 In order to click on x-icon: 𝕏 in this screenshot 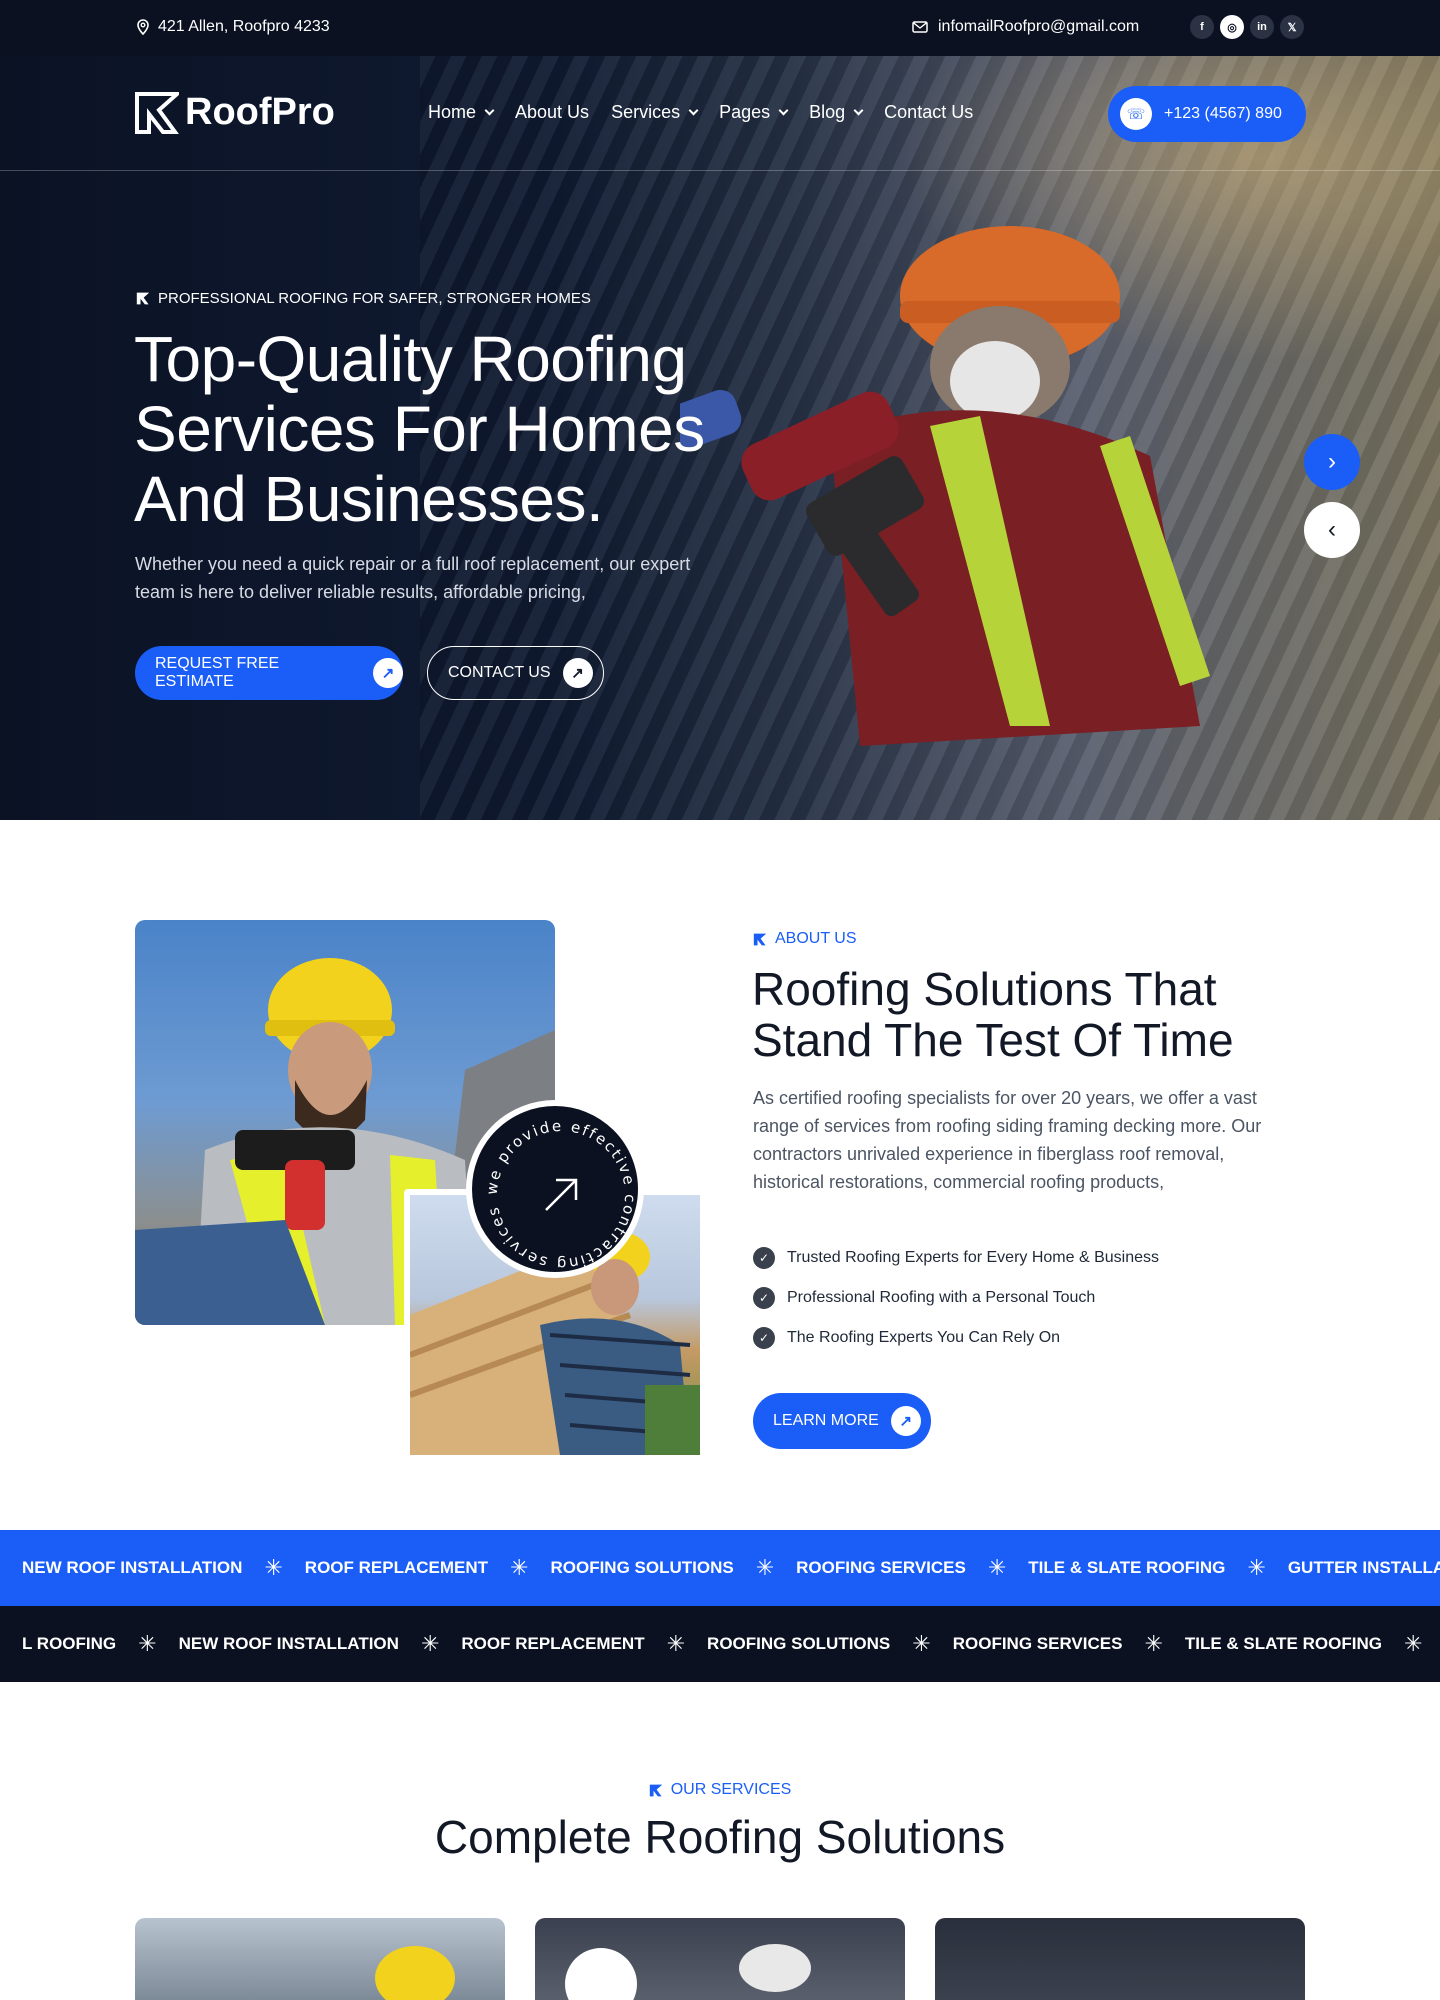, I will do `click(1292, 27)`.